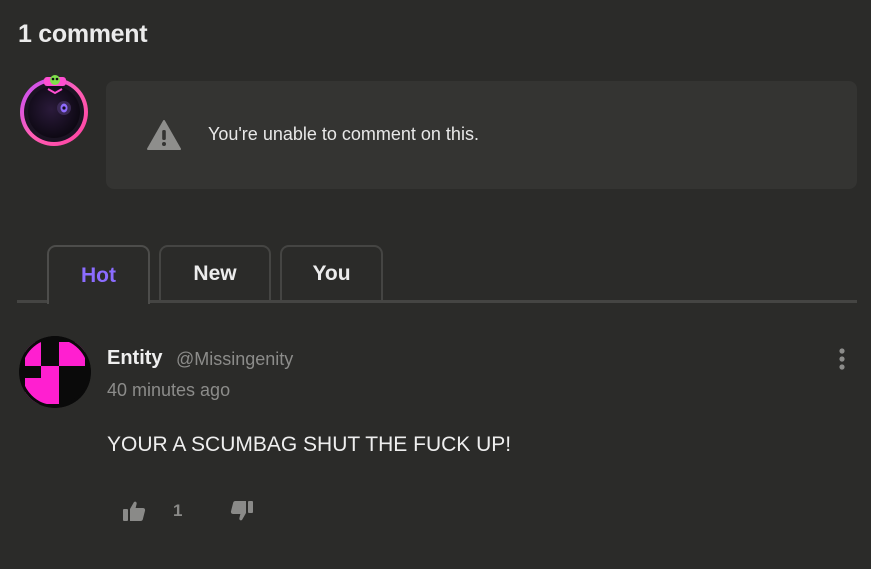 The image size is (871, 569). Describe the element at coordinates (135, 358) in the screenshot. I see `comment-author-name: Entity` at that location.